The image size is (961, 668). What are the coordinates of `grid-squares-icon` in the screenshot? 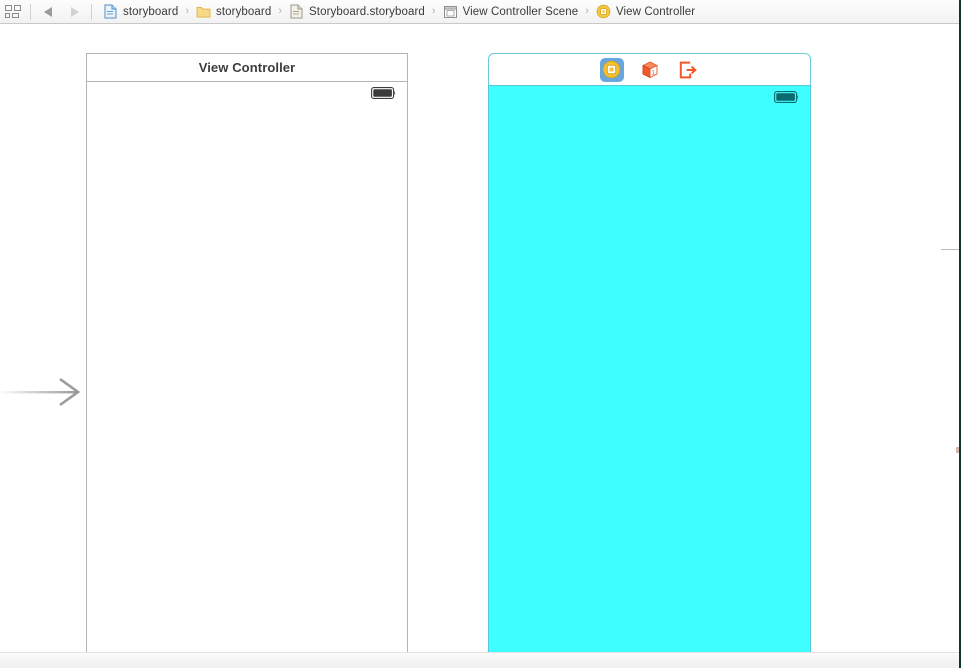 It's located at (13, 11).